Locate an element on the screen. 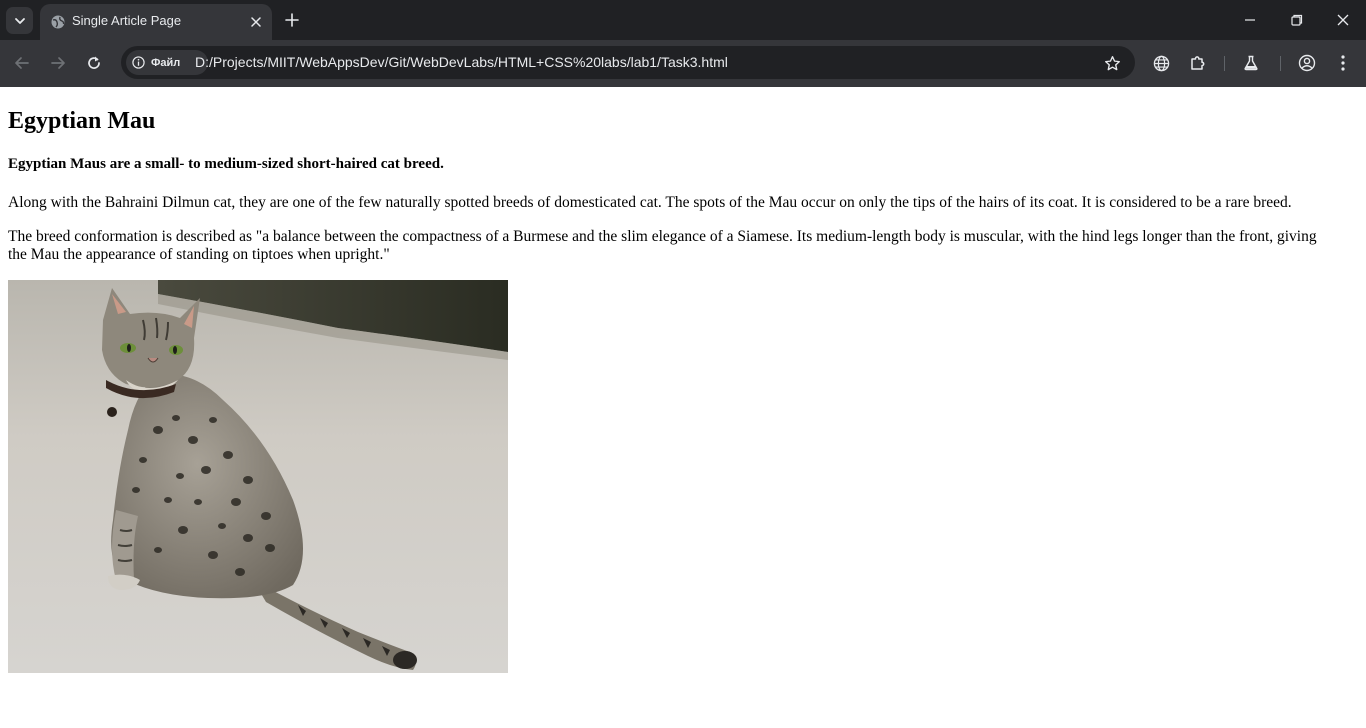 This screenshot has height=728, width=1366. tab-active: Single Article Page is located at coordinates (156, 22).